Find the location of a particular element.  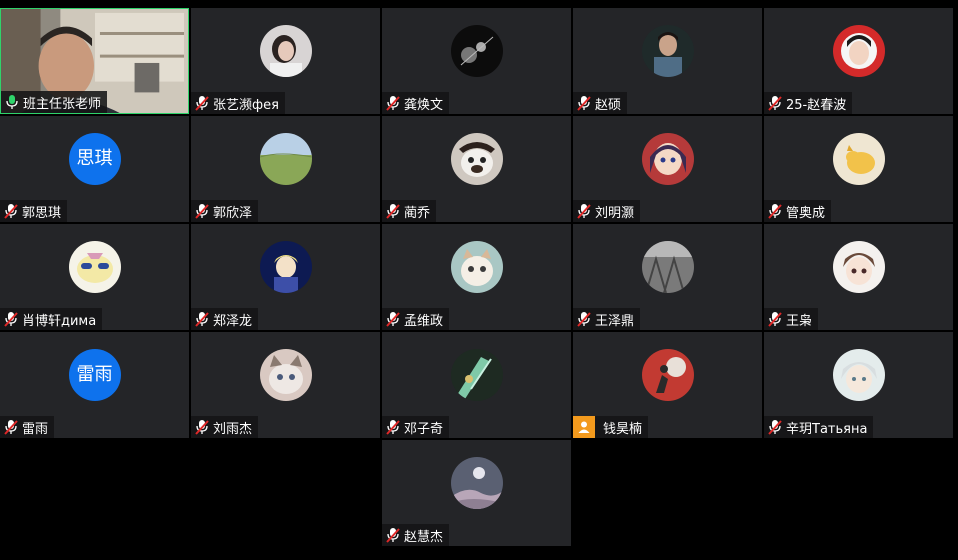

participant-tile: 管奥成 is located at coordinates (858, 169).